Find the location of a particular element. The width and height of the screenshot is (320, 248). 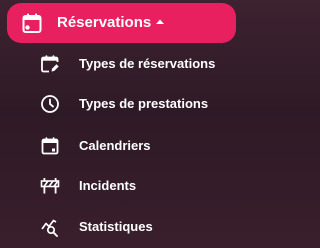

barrier-icon is located at coordinates (50, 186).